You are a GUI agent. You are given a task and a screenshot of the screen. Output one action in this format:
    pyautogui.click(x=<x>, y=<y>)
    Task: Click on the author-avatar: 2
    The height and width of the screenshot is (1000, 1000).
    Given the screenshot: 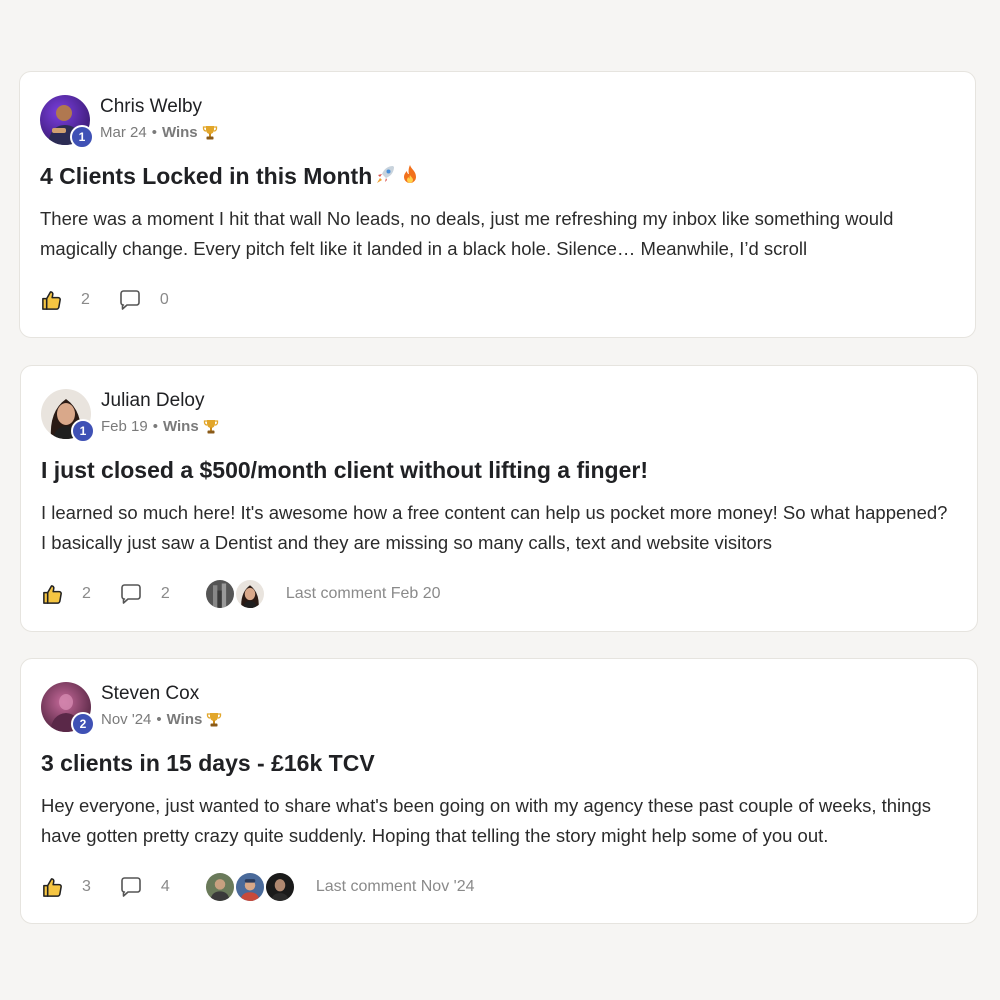 What is the action you would take?
    pyautogui.click(x=68, y=709)
    